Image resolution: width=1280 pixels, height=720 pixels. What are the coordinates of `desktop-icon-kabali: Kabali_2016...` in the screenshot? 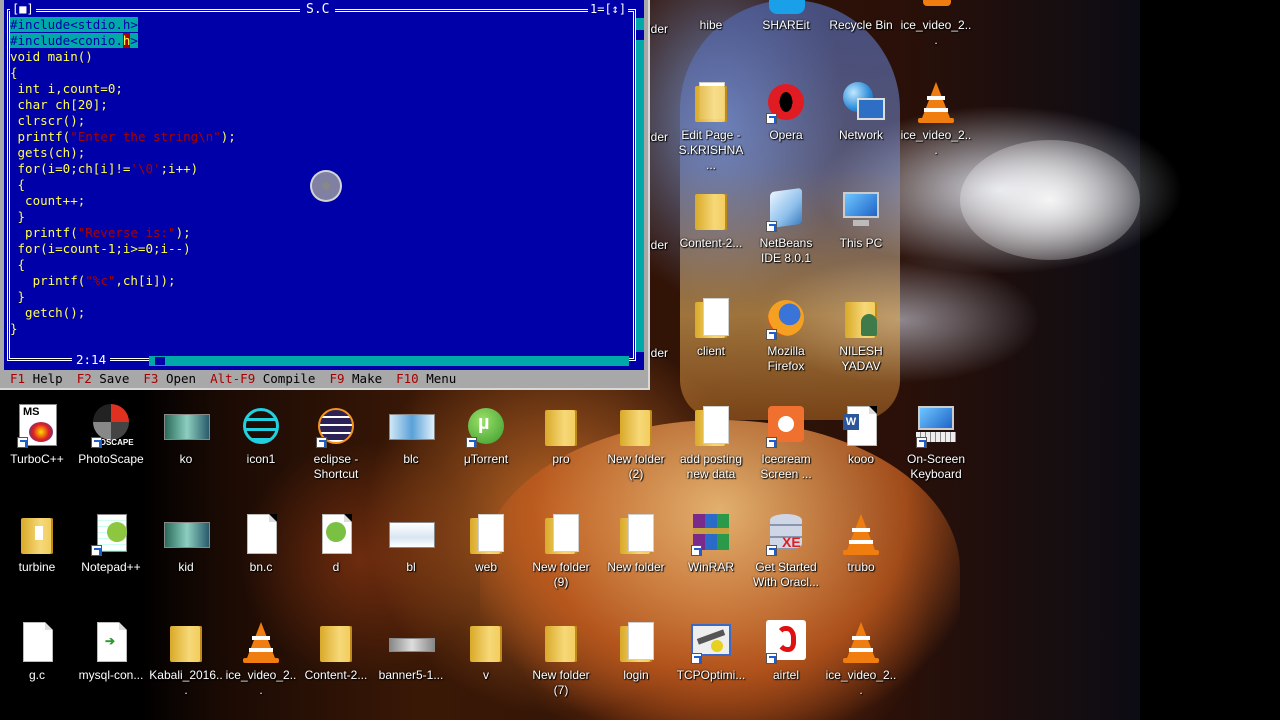 It's located at (186, 659).